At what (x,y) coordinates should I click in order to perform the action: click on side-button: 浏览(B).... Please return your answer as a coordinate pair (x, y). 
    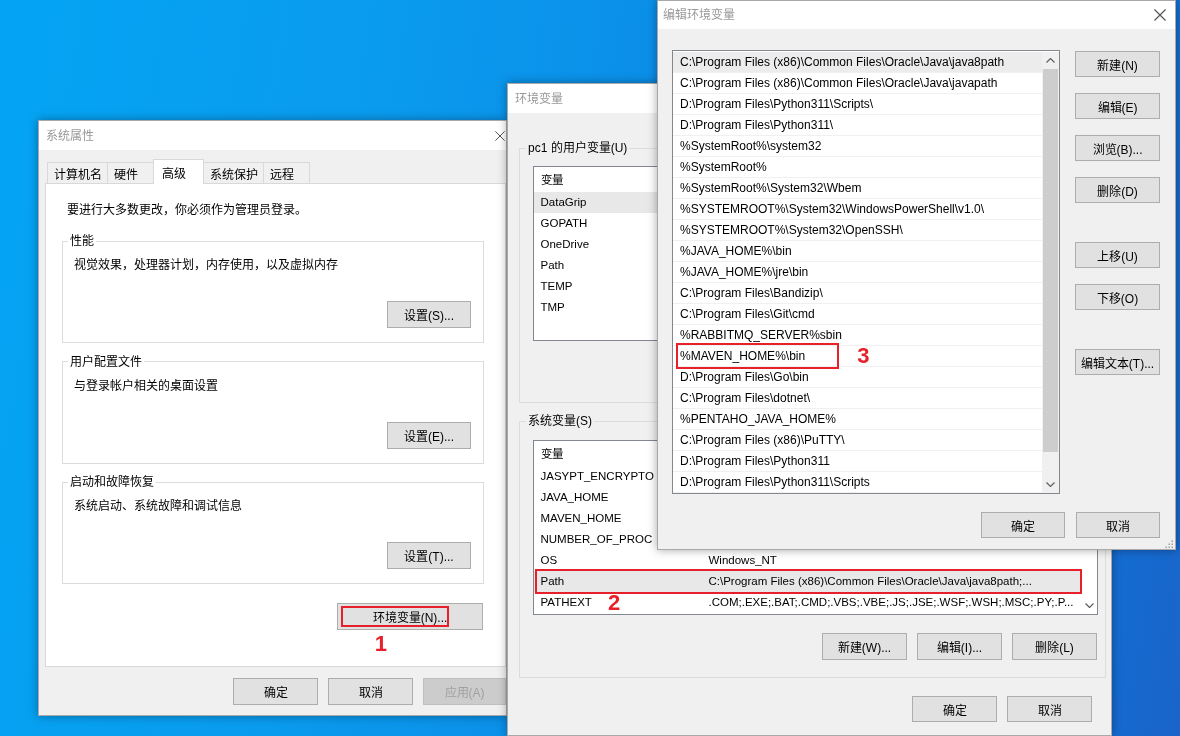
    Looking at the image, I should click on (1117, 148).